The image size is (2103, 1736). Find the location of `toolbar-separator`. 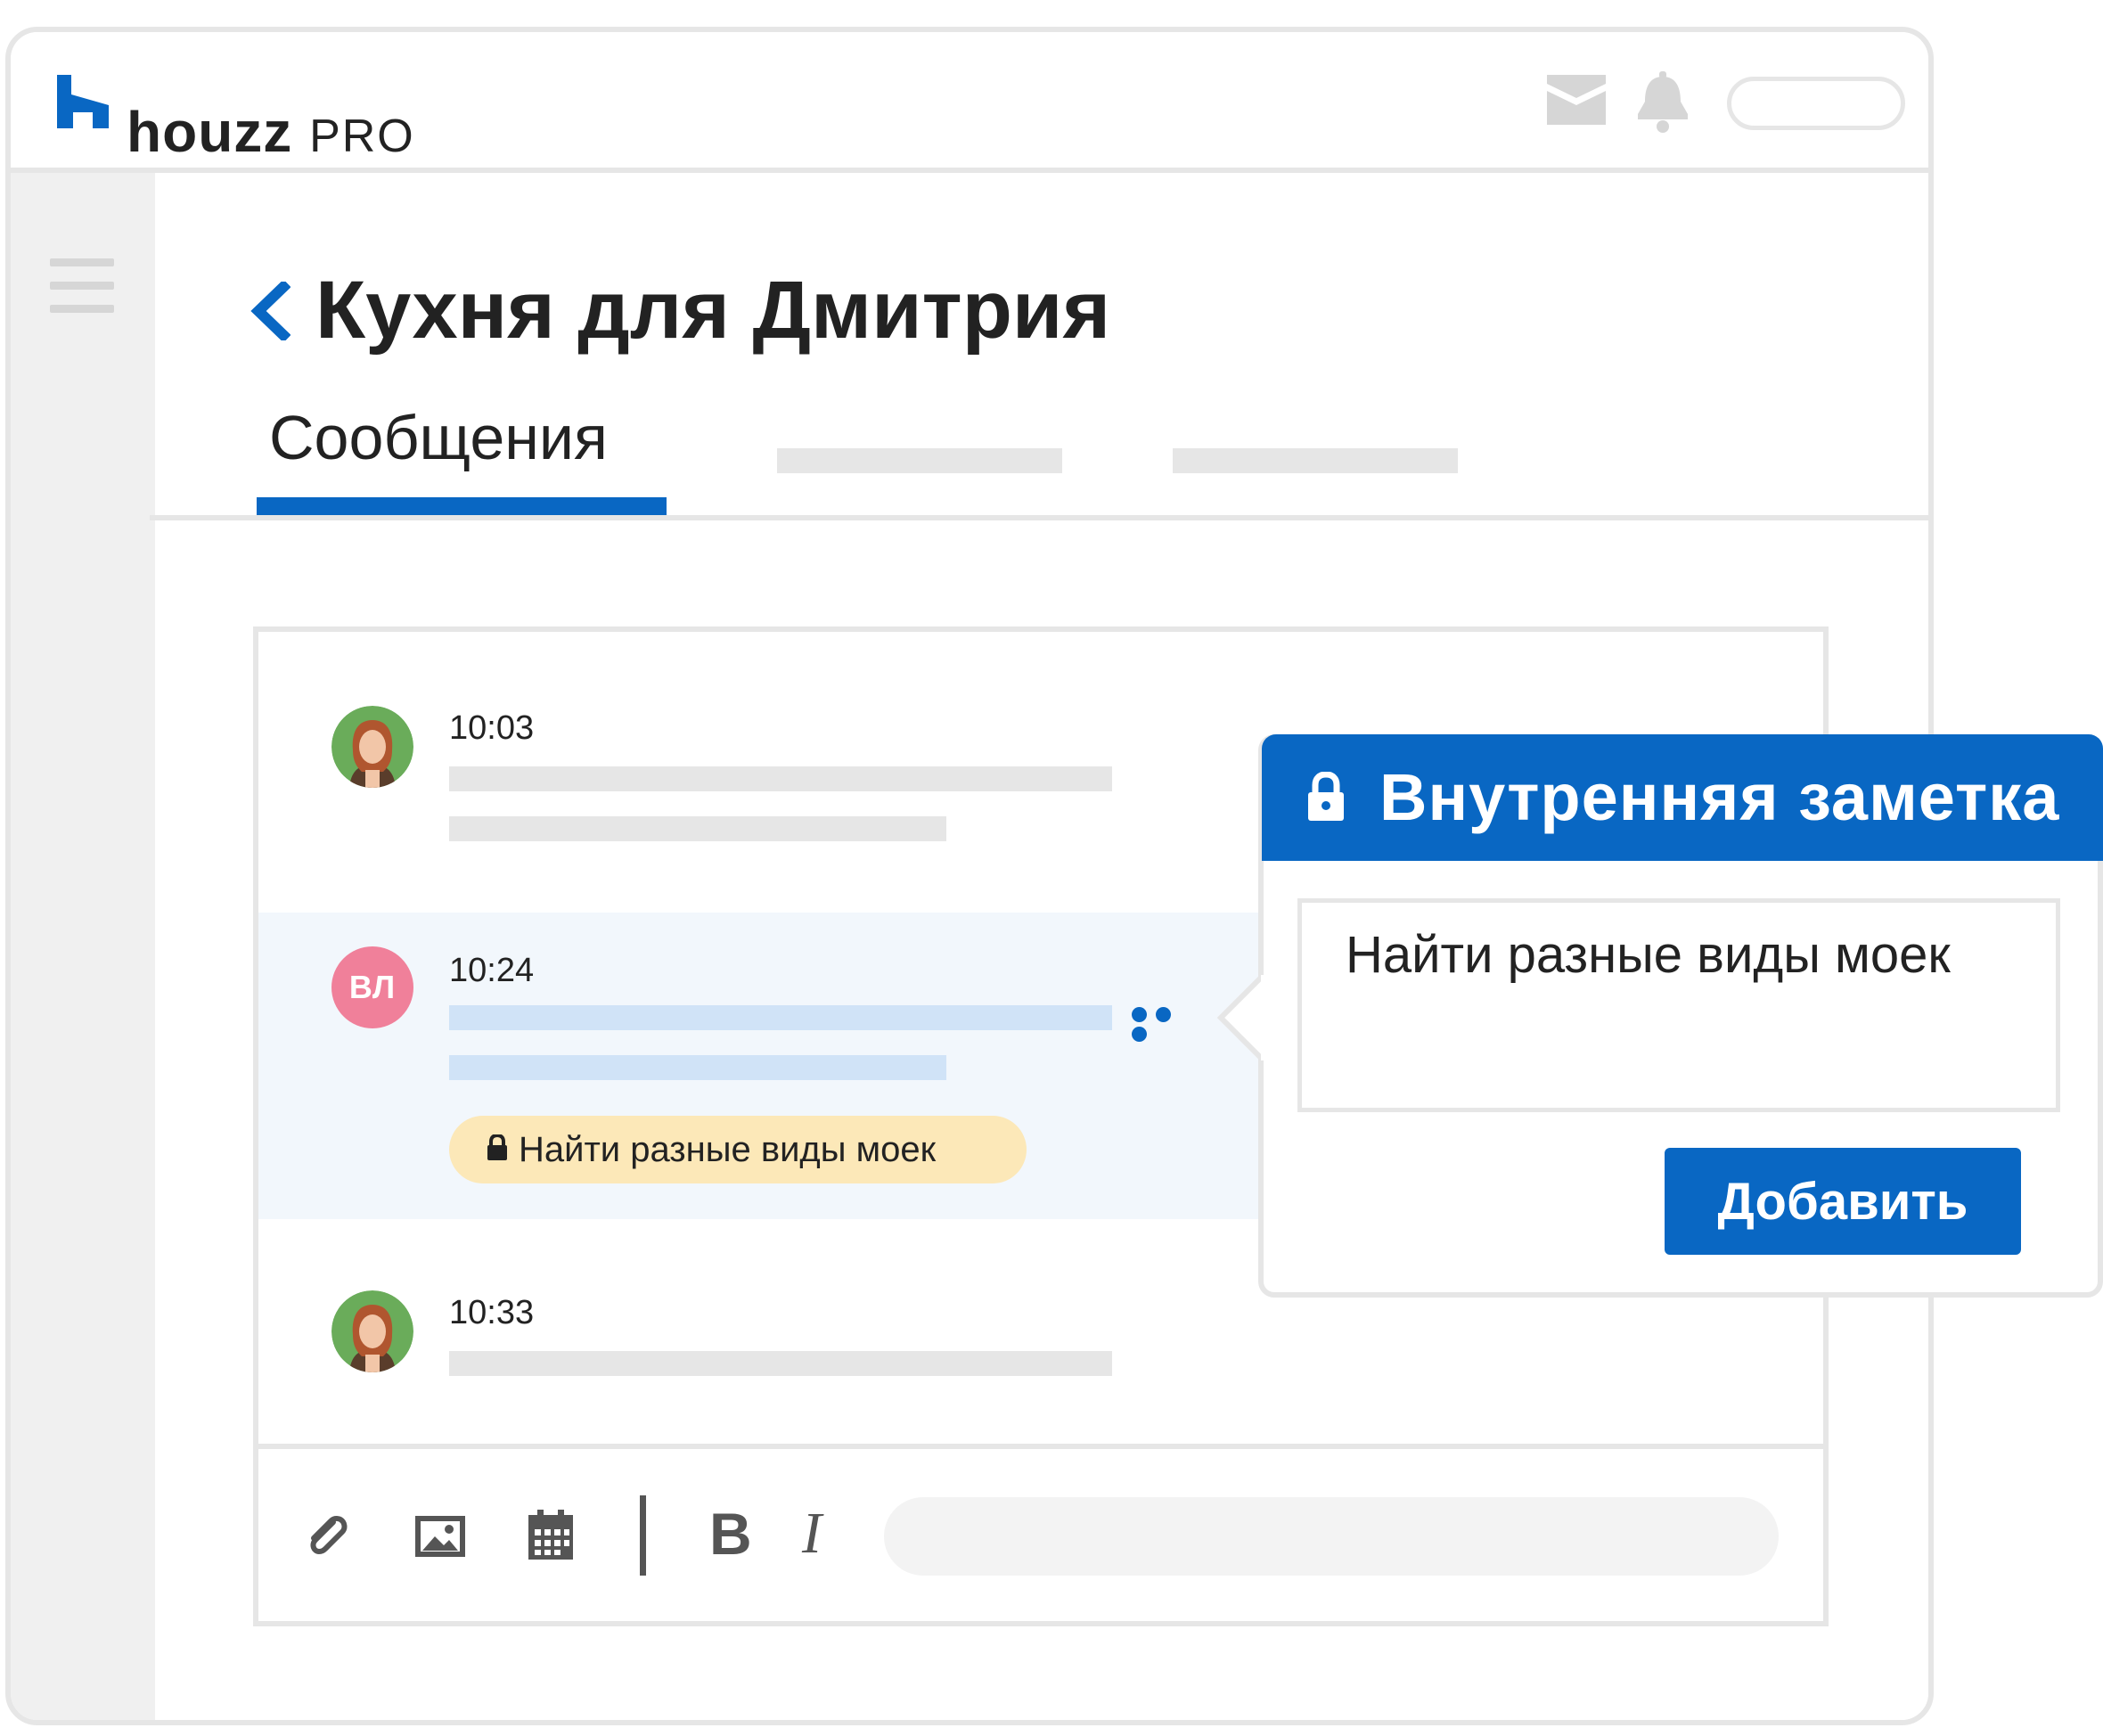

toolbar-separator is located at coordinates (643, 1536).